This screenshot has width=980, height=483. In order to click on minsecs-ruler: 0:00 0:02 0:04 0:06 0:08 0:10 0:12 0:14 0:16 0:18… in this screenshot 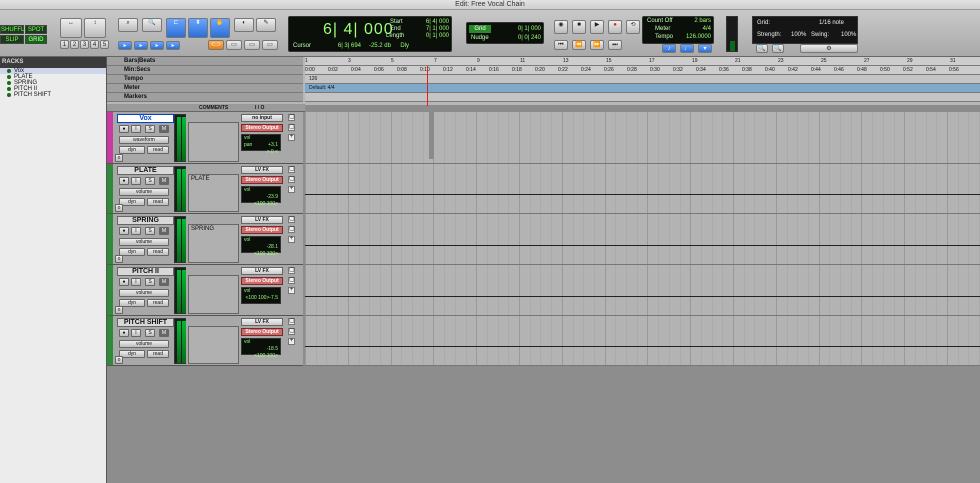, I will do `click(642, 70)`.